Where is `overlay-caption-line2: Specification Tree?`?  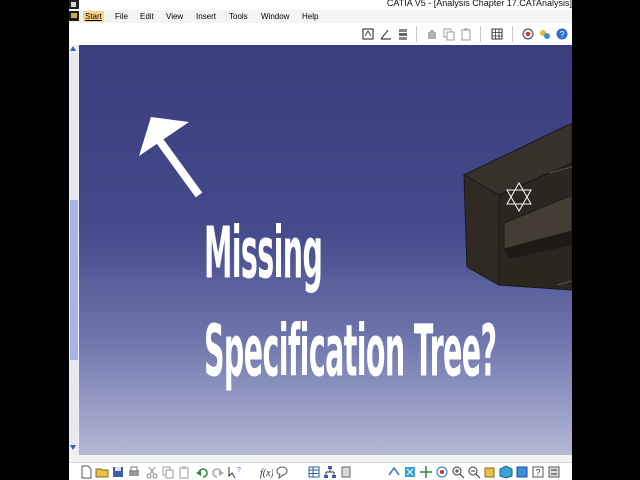
overlay-caption-line2: Specification Tree? is located at coordinates (350, 351).